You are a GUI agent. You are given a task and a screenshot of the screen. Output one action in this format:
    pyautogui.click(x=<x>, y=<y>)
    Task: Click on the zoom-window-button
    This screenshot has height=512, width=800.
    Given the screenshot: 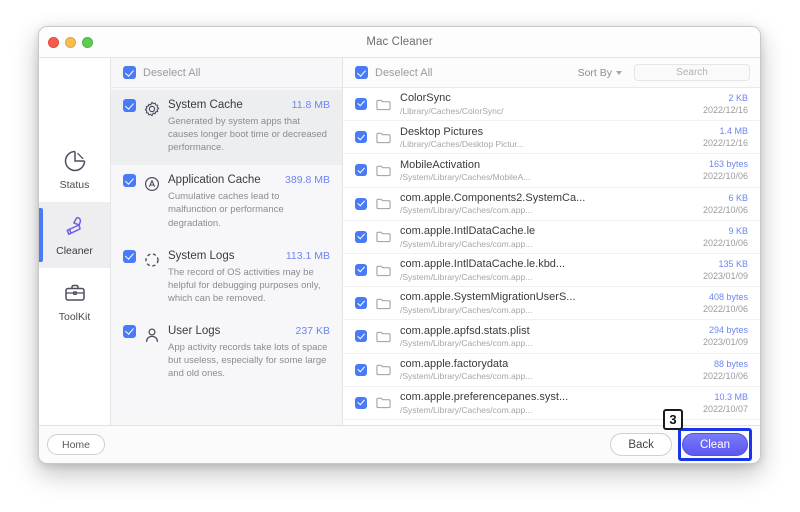 What is the action you would take?
    pyautogui.click(x=87, y=42)
    